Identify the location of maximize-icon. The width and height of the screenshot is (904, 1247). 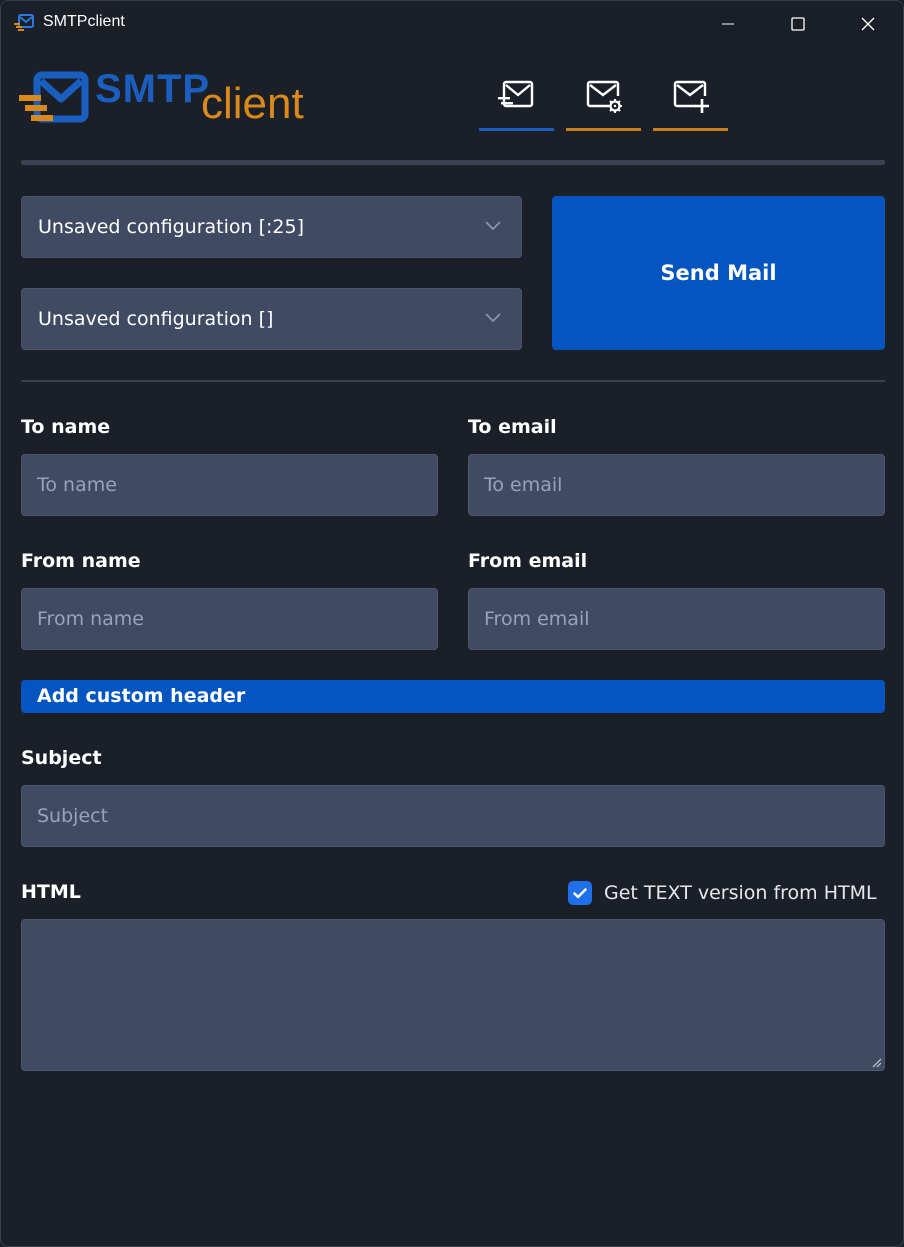
(798, 23).